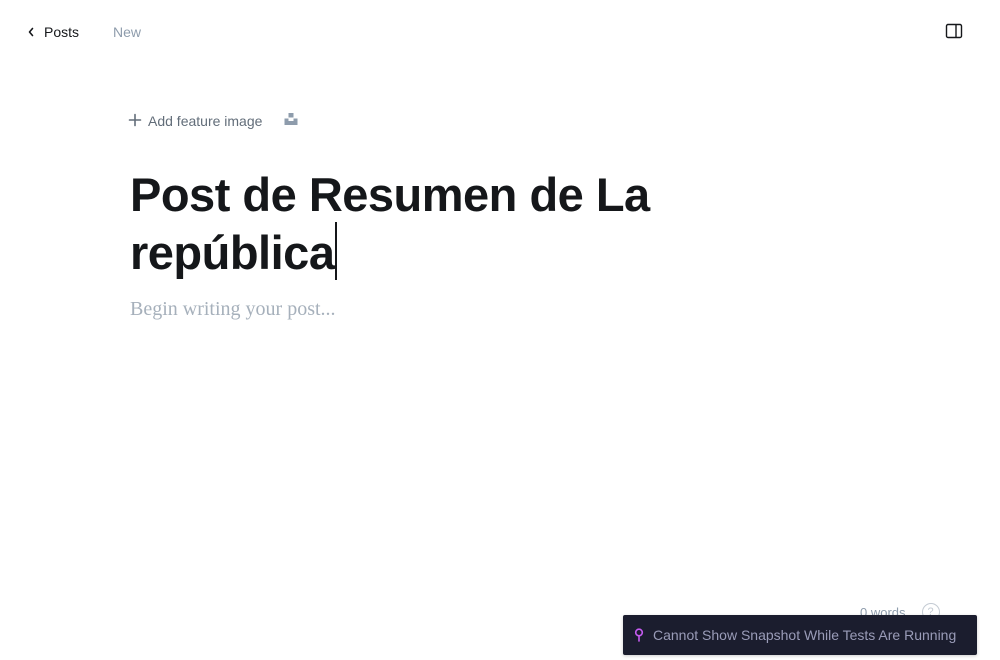 The height and width of the screenshot is (660, 1000). I want to click on feature-image-row: Add feature image, so click(213, 121).